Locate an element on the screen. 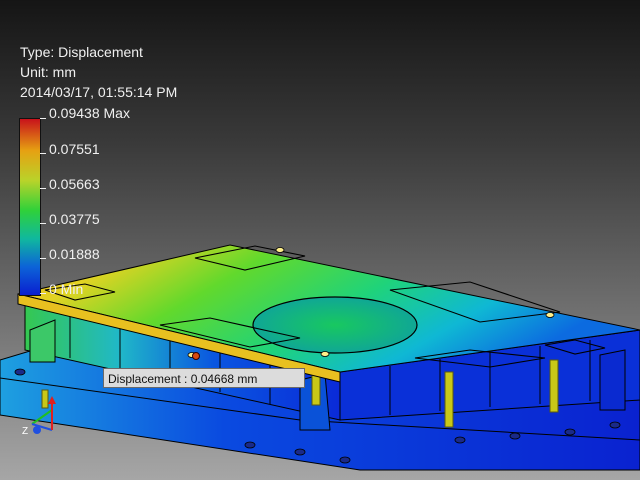 The width and height of the screenshot is (640, 480). xyz-axis-triad-icon: Z is located at coordinates (40, 413).